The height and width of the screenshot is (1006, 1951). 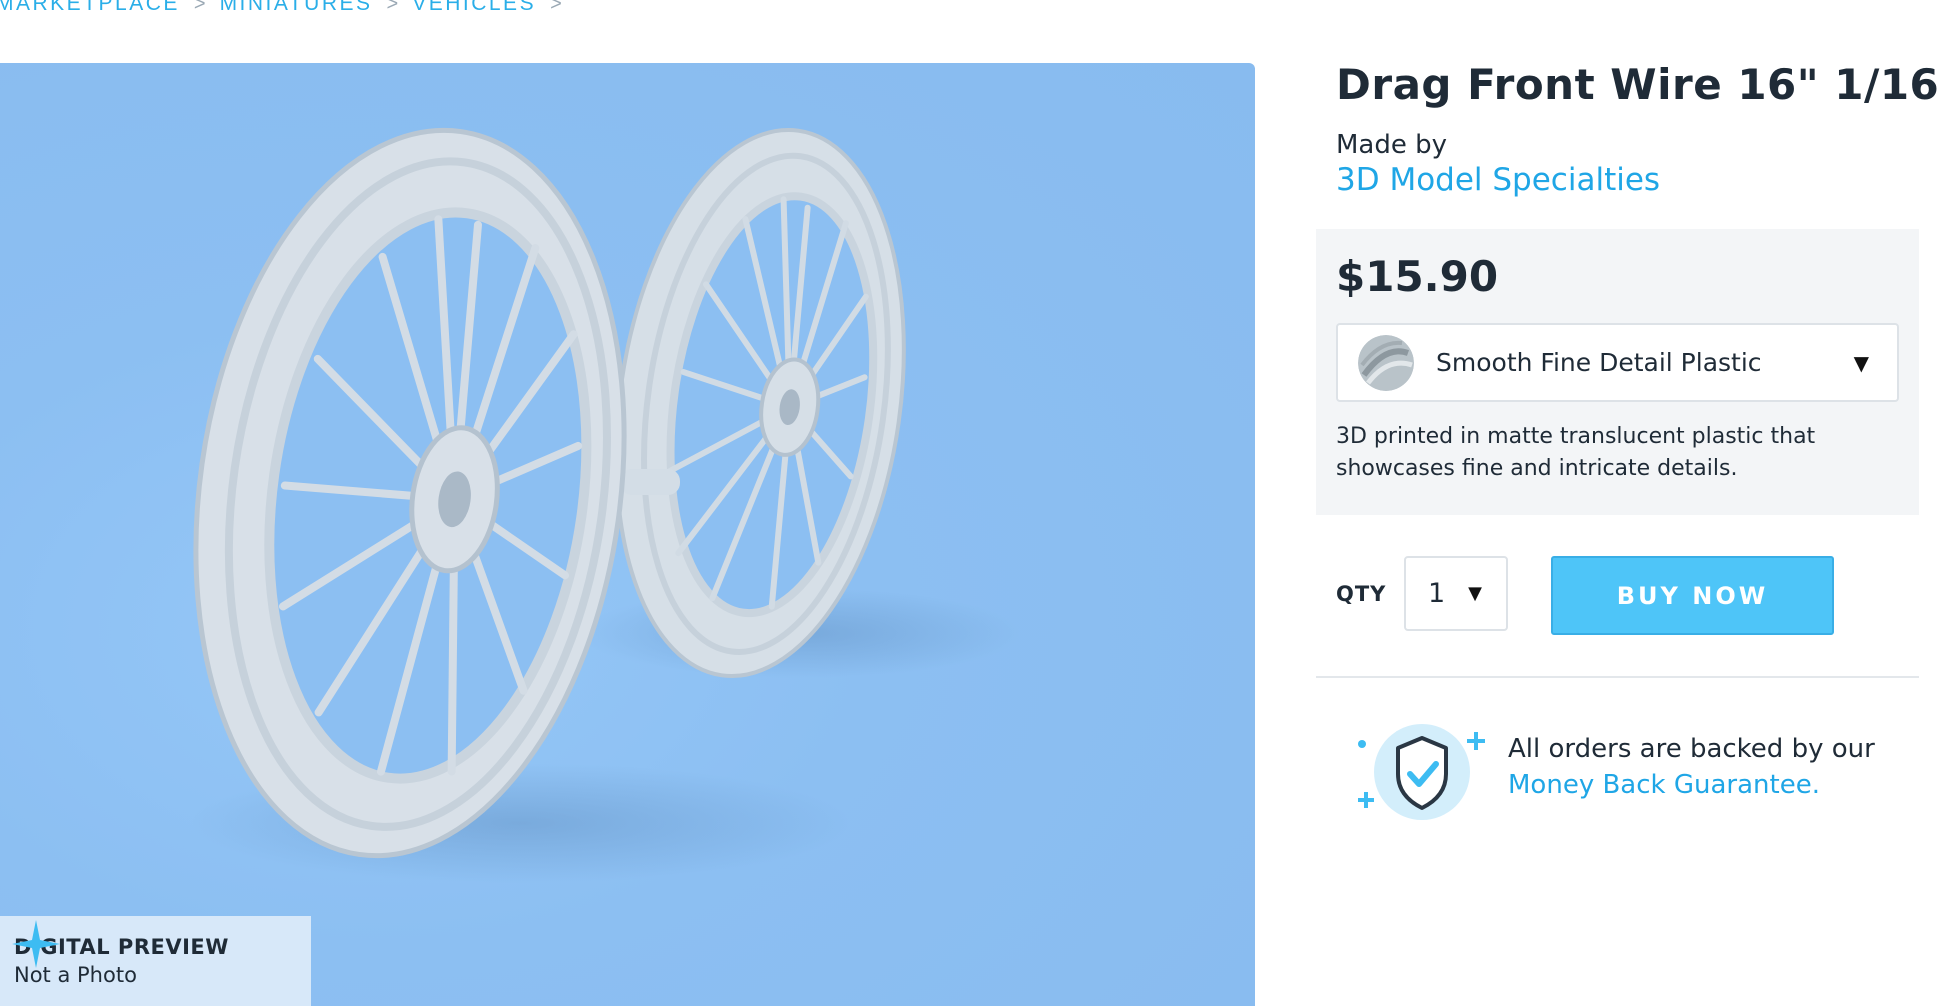 What do you see at coordinates (1599, 362) in the screenshot?
I see `material-label: Smooth Fine Detail Plastic` at bounding box center [1599, 362].